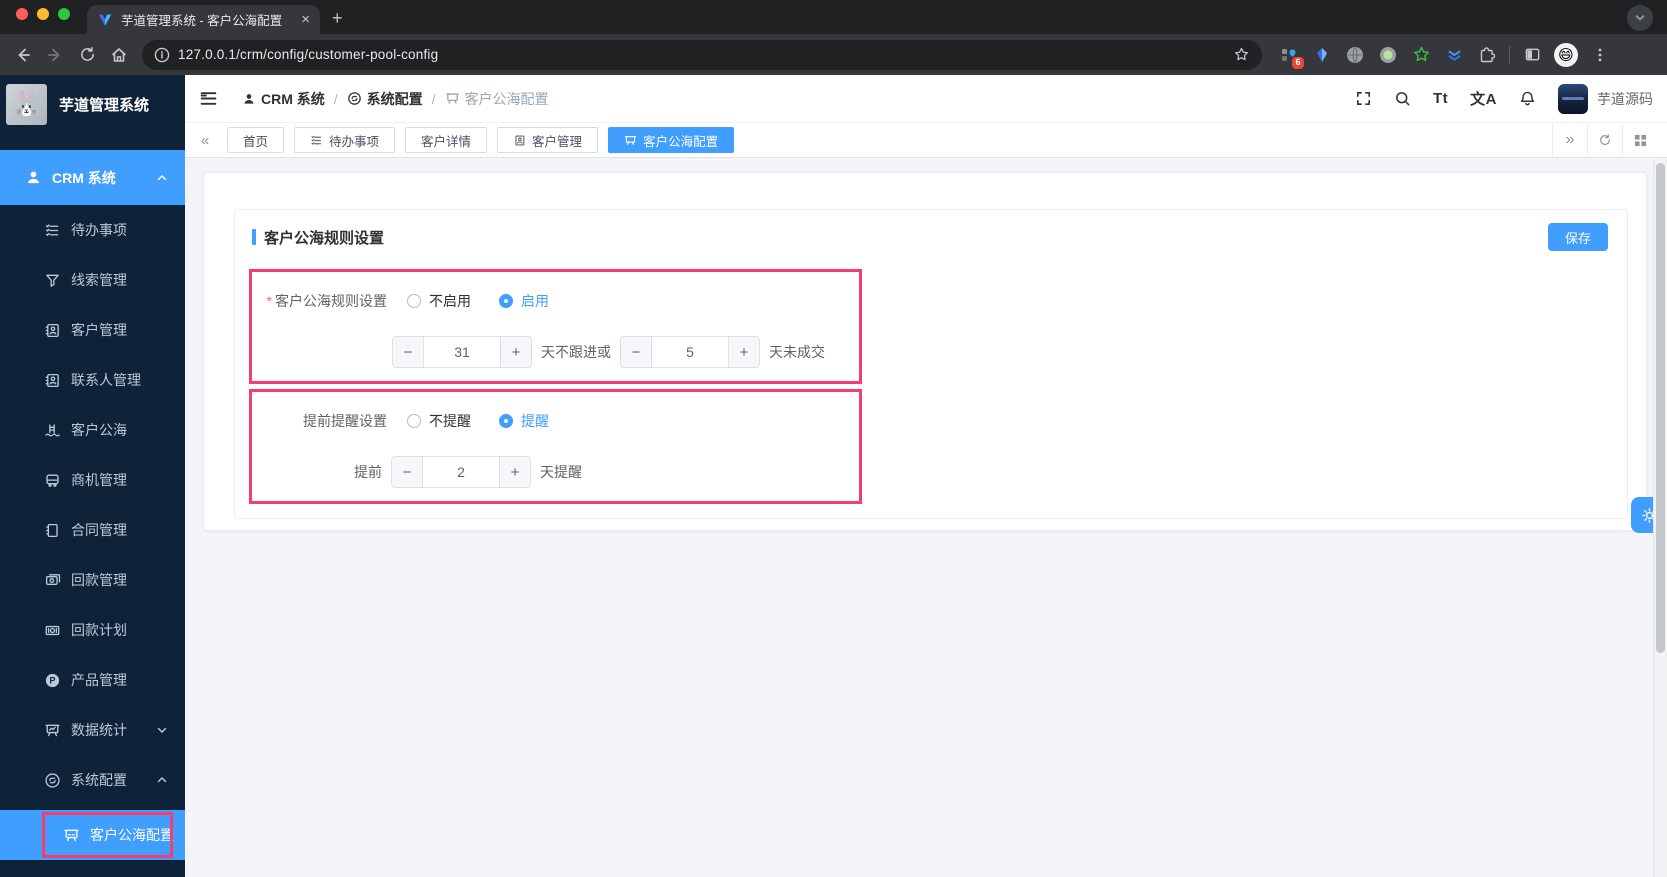 Image resolution: width=1667 pixels, height=877 pixels. What do you see at coordinates (162, 730) in the screenshot?
I see `chevron-down-icon` at bounding box center [162, 730].